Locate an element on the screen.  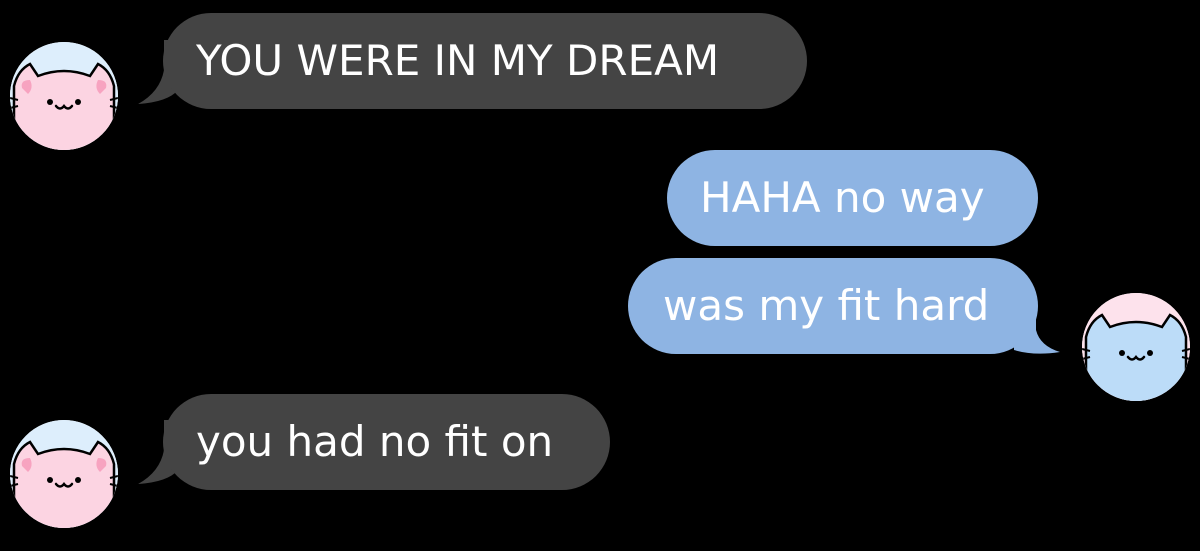
outgoing-message-bubble: HAHA no way is located at coordinates (852, 198).